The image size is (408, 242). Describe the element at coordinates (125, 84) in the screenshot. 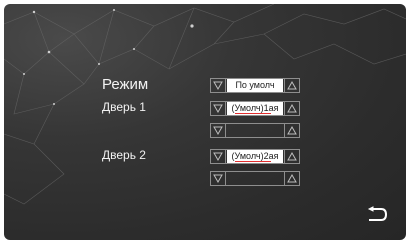

I see `mode-label: Режим` at that location.